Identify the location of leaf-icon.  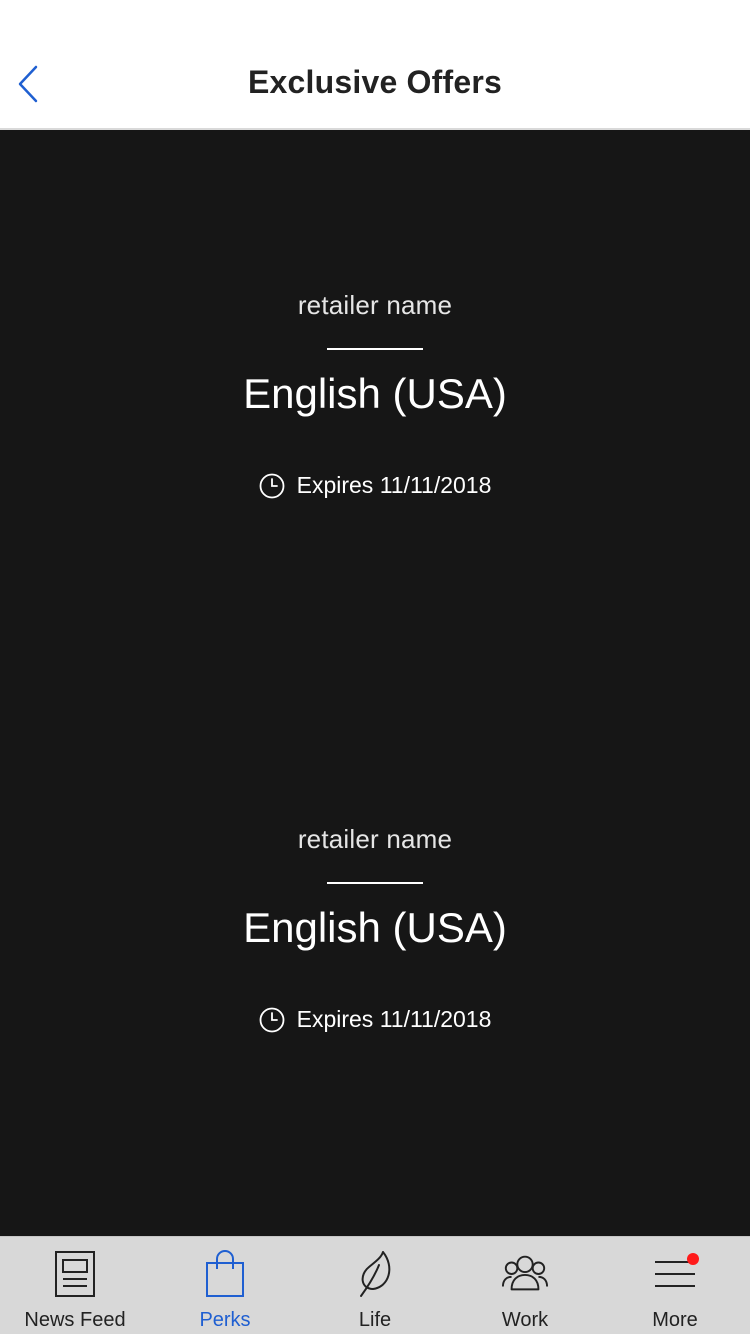
(375, 1274).